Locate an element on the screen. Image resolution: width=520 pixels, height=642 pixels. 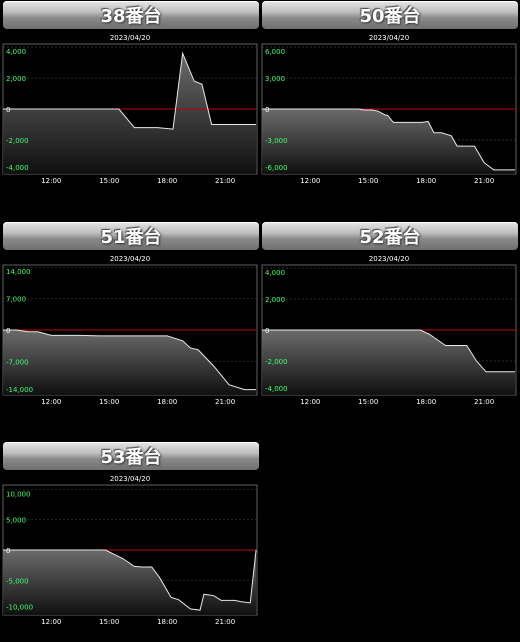
machine-title-50: 50番台 is located at coordinates (390, 16).